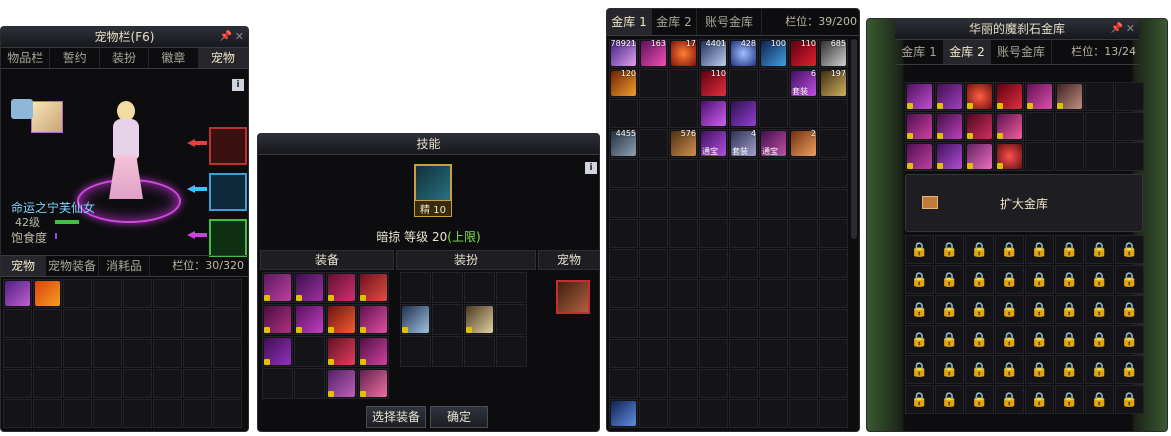 The image size is (1171, 436). I want to click on dress-slot, so click(479, 319).